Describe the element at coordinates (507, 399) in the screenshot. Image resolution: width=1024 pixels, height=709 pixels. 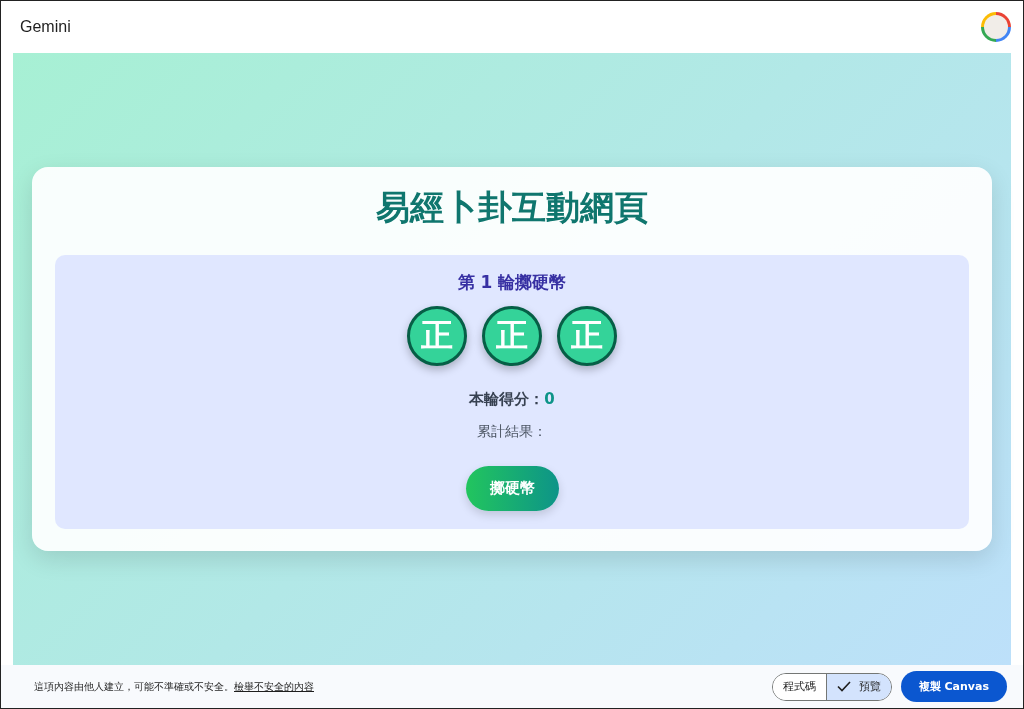
I see `score-label: 本輪得分：` at that location.